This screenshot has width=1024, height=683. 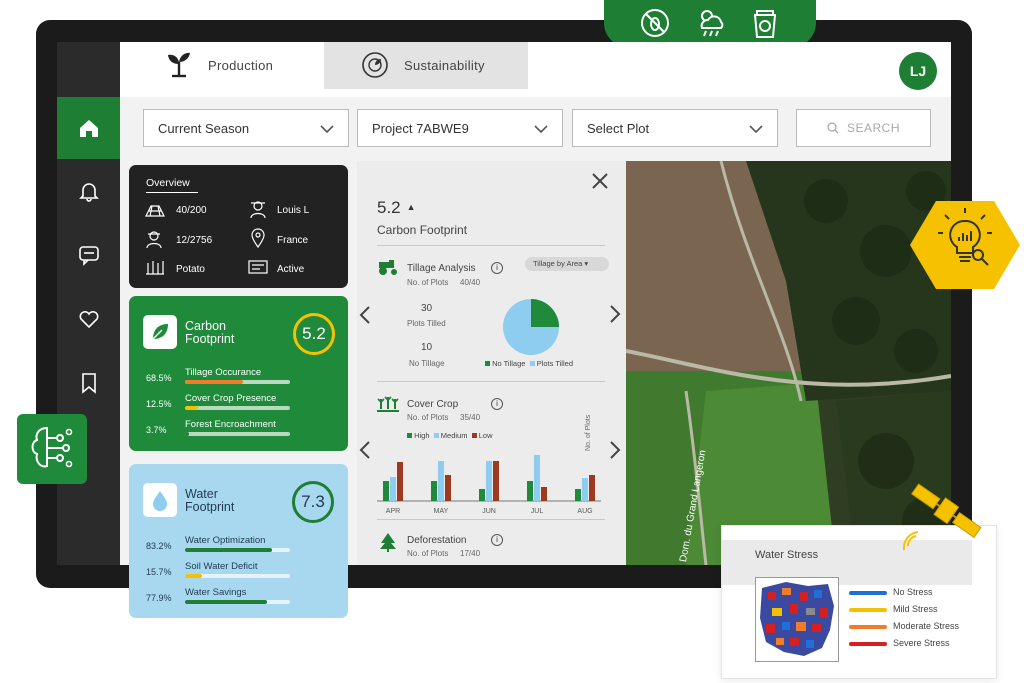 What do you see at coordinates (600, 181) in the screenshot?
I see `close-icon` at bounding box center [600, 181].